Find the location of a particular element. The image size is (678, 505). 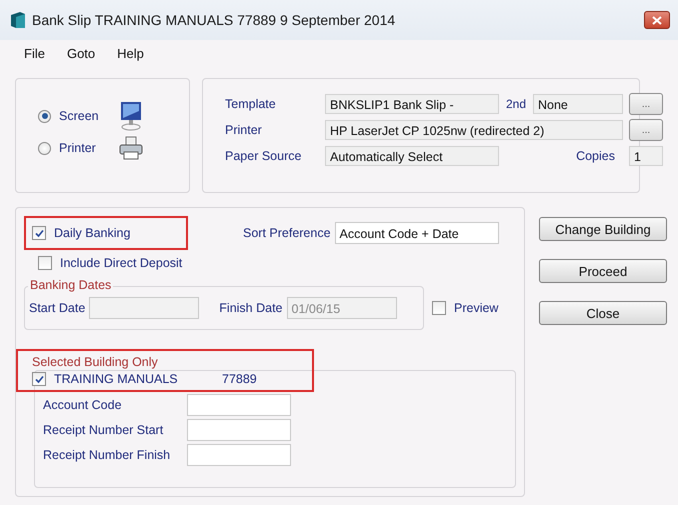

close-icon is located at coordinates (657, 20).